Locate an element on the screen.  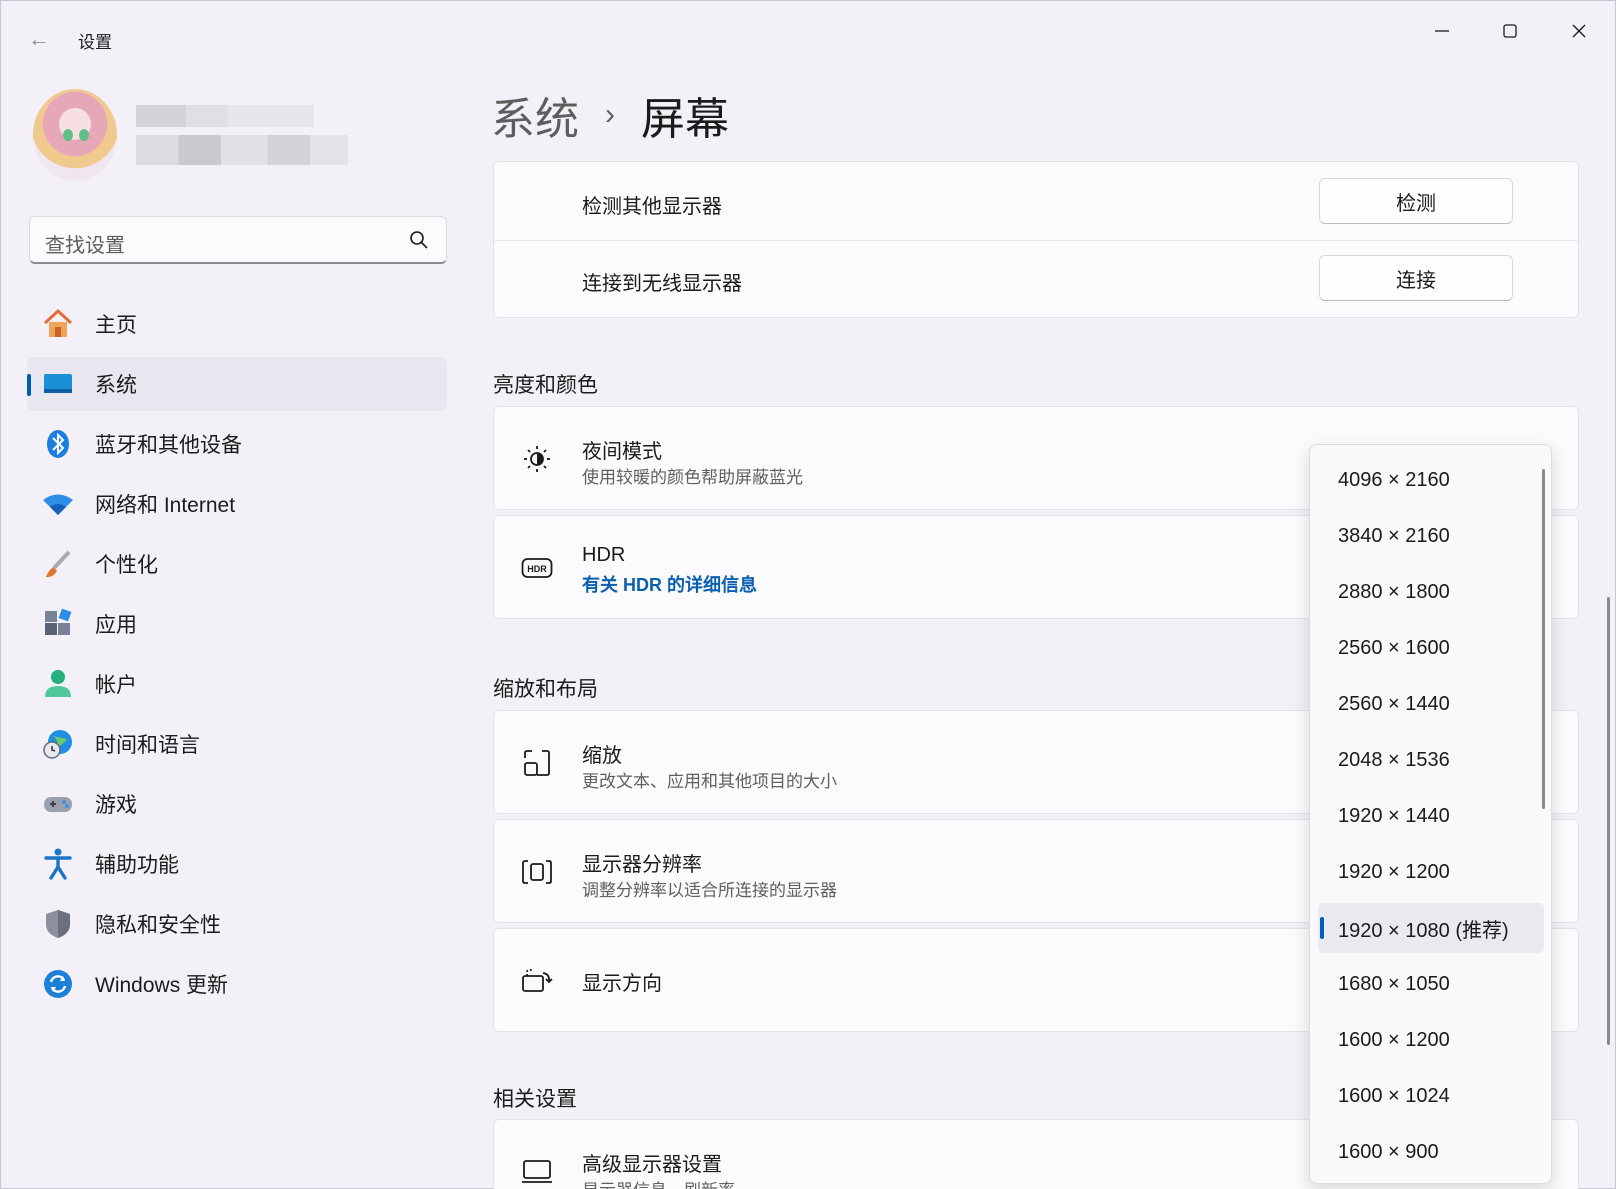
close-icon is located at coordinates (1579, 31).